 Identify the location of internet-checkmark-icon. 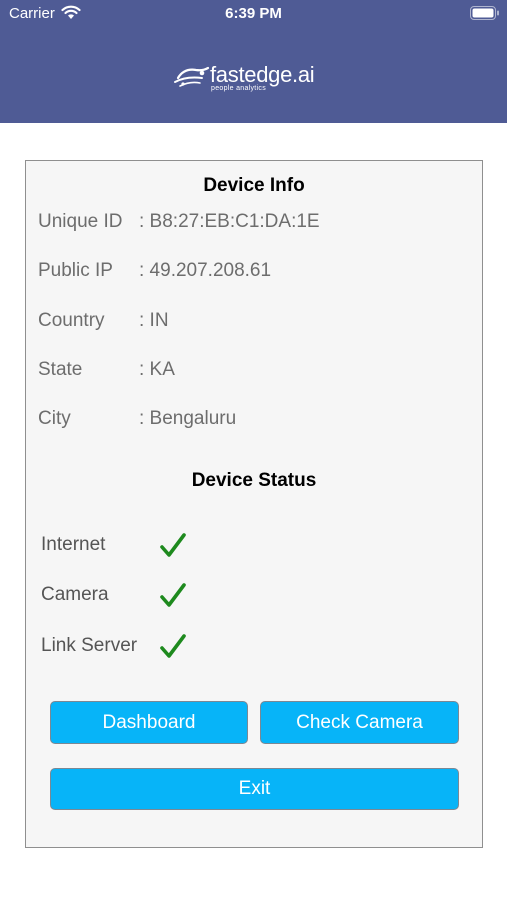
(173, 545).